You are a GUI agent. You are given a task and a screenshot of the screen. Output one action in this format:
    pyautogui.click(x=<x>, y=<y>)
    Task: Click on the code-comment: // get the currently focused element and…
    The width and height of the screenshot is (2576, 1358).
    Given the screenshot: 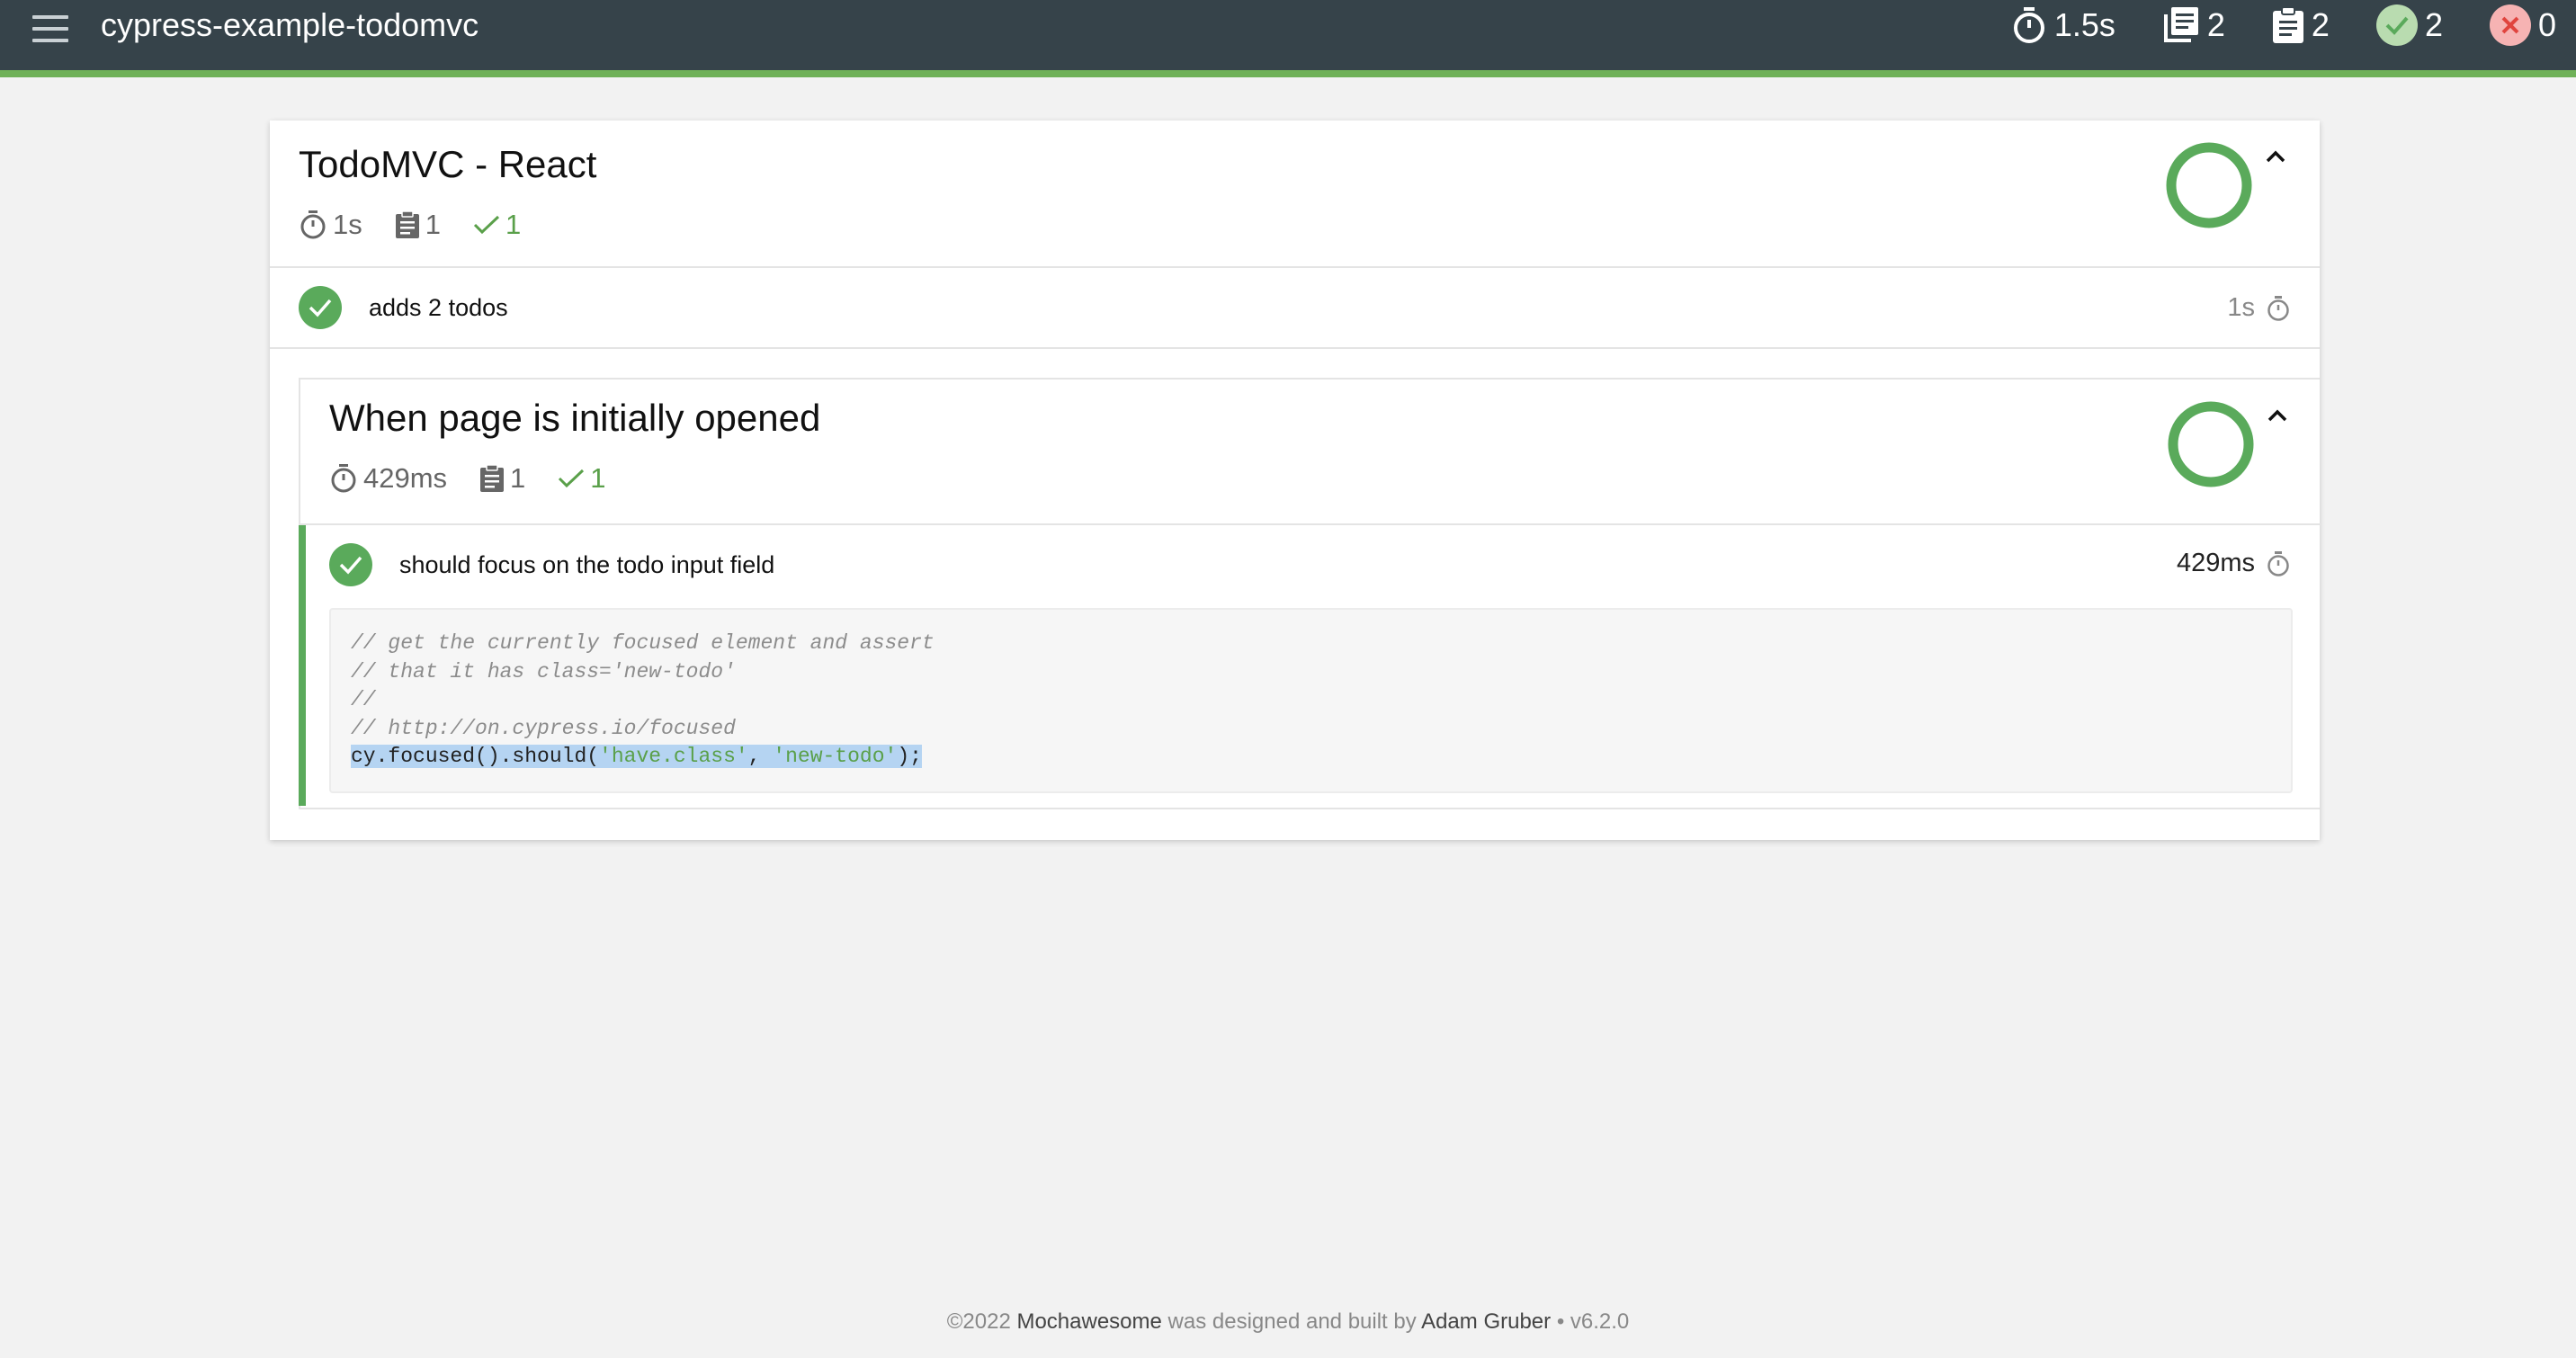 What is the action you would take?
    pyautogui.click(x=643, y=643)
    